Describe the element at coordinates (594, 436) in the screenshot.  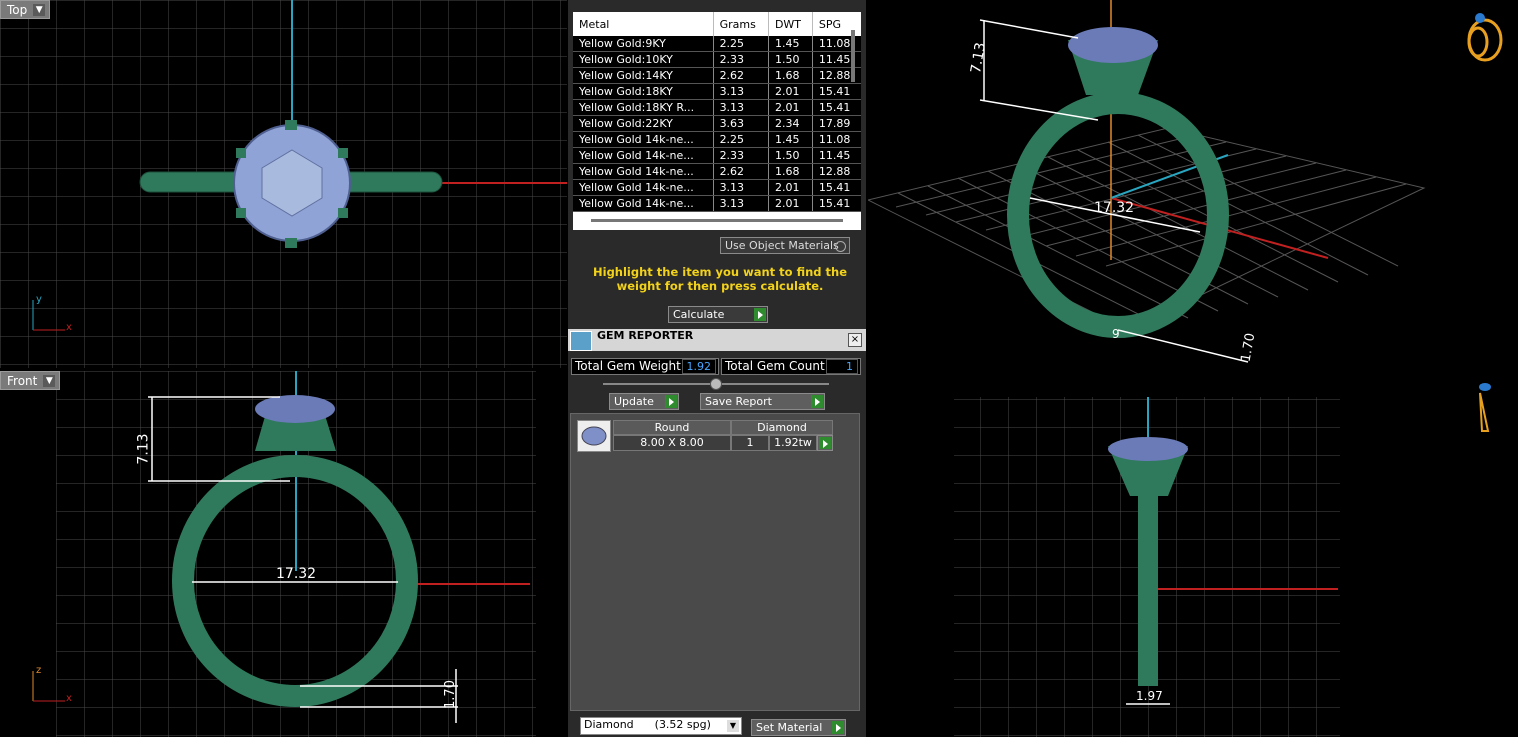
I see `gem-thumbnail` at that location.